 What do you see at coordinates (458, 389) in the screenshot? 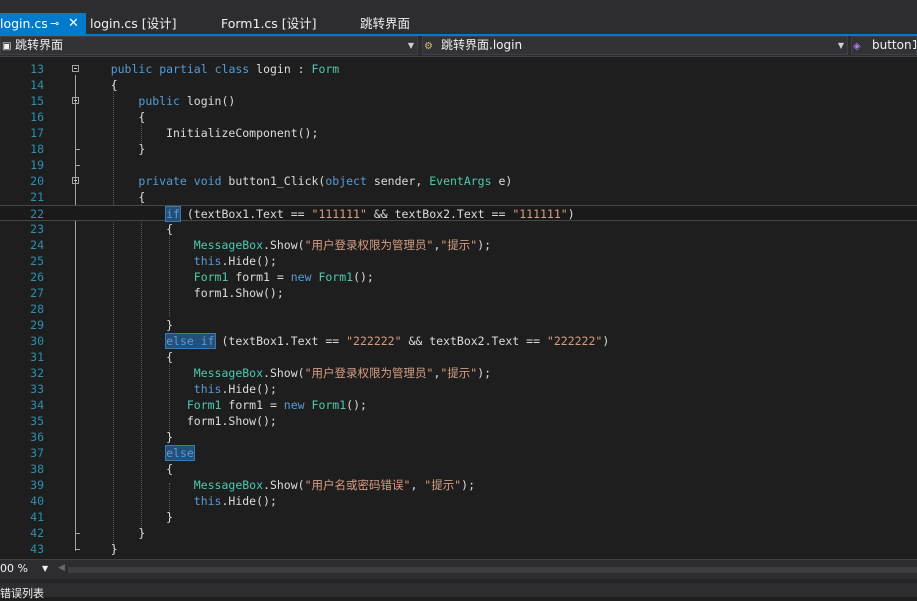
I see `code-line: 33 this.Hide();` at bounding box center [458, 389].